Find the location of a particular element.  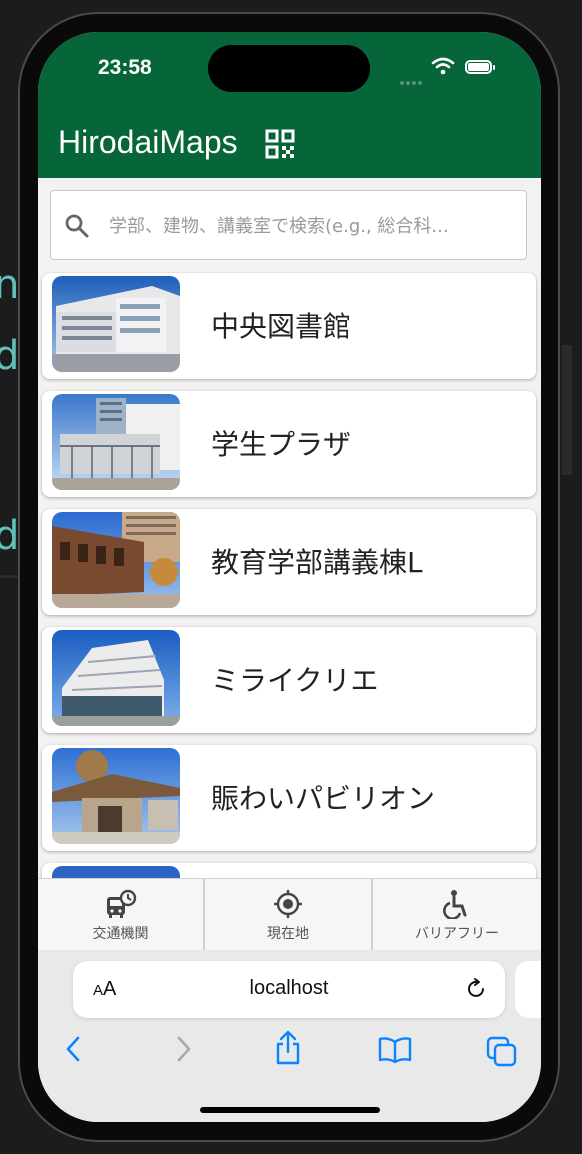

building-card: 賑わいパビリオン is located at coordinates (289, 798).